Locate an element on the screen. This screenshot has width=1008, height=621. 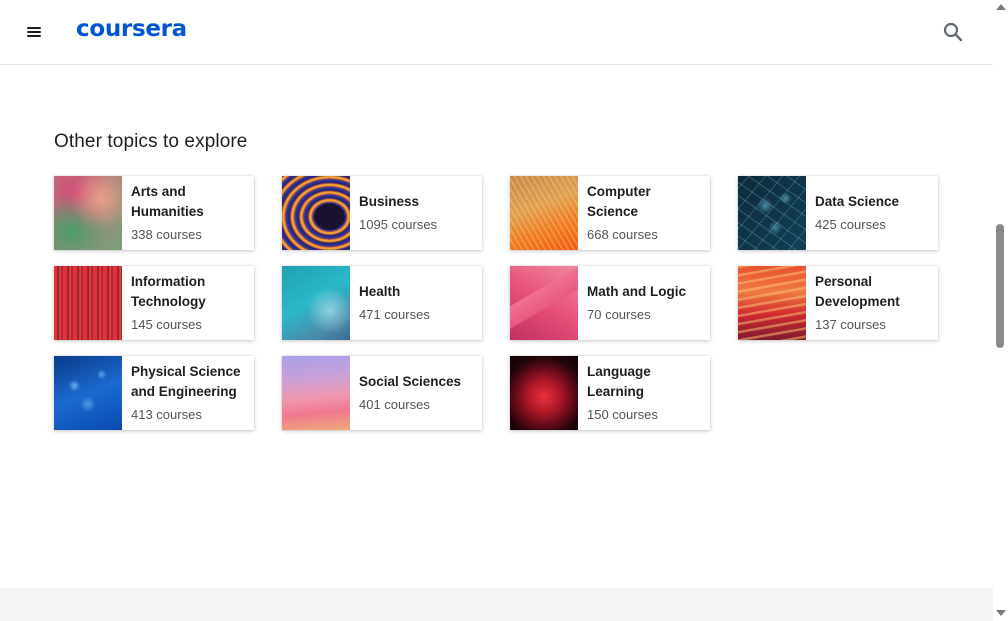
topic-course-count: 137 courses is located at coordinates (850, 324).